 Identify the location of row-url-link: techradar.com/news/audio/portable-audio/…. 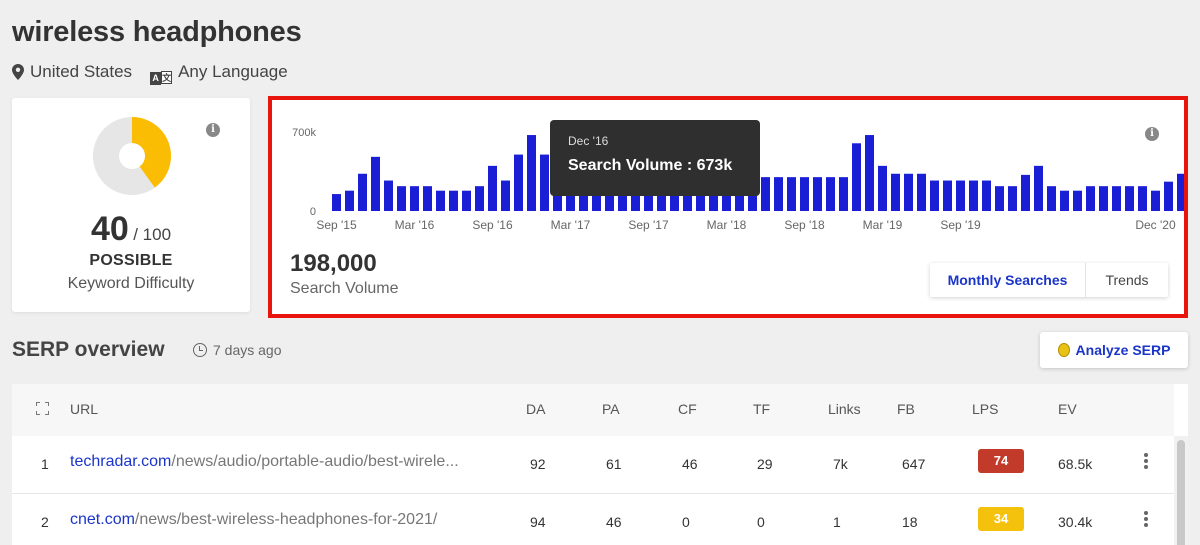
(264, 462).